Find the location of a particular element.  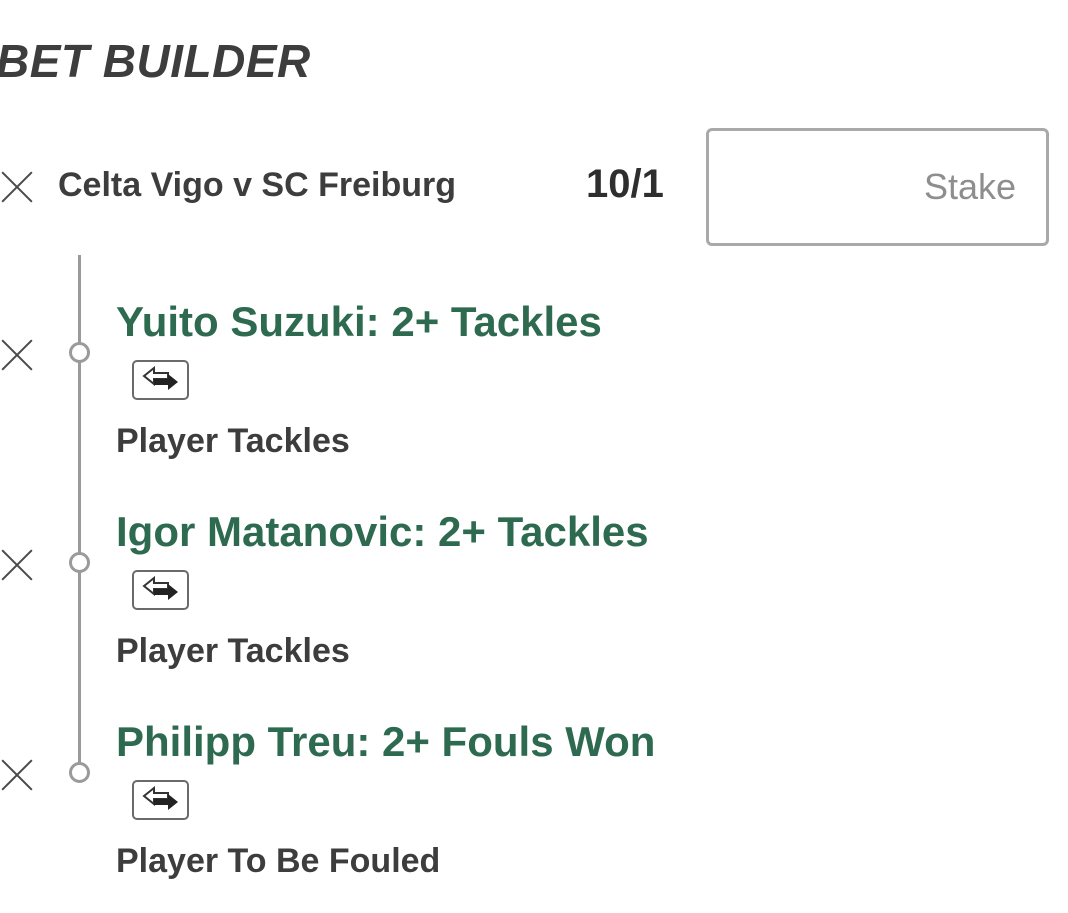

selection-title: Philipp Treu: 2+ Fouls Won is located at coordinates (386, 741).